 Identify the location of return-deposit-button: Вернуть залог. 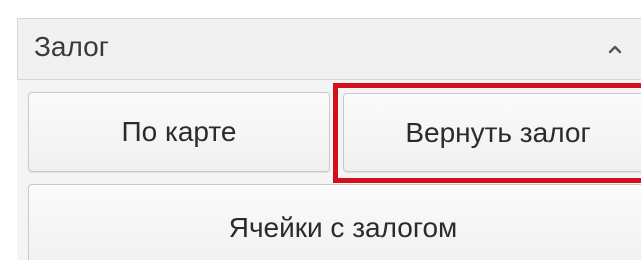
(492, 132).